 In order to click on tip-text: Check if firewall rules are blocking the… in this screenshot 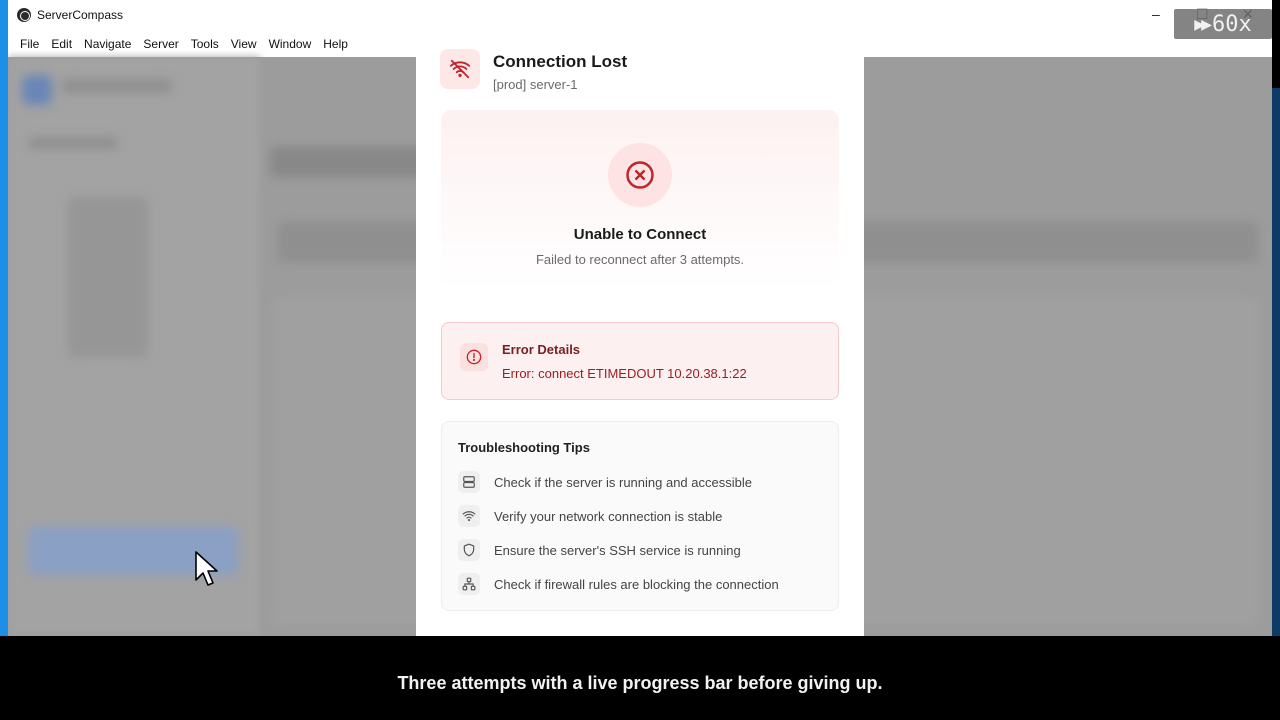, I will do `click(636, 584)`.